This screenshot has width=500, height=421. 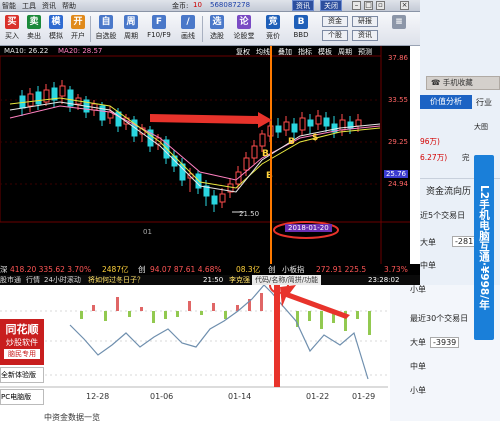 What do you see at coordinates (449, 192) in the screenshot?
I see `capital-flow-title: 资金流向历` at bounding box center [449, 192].